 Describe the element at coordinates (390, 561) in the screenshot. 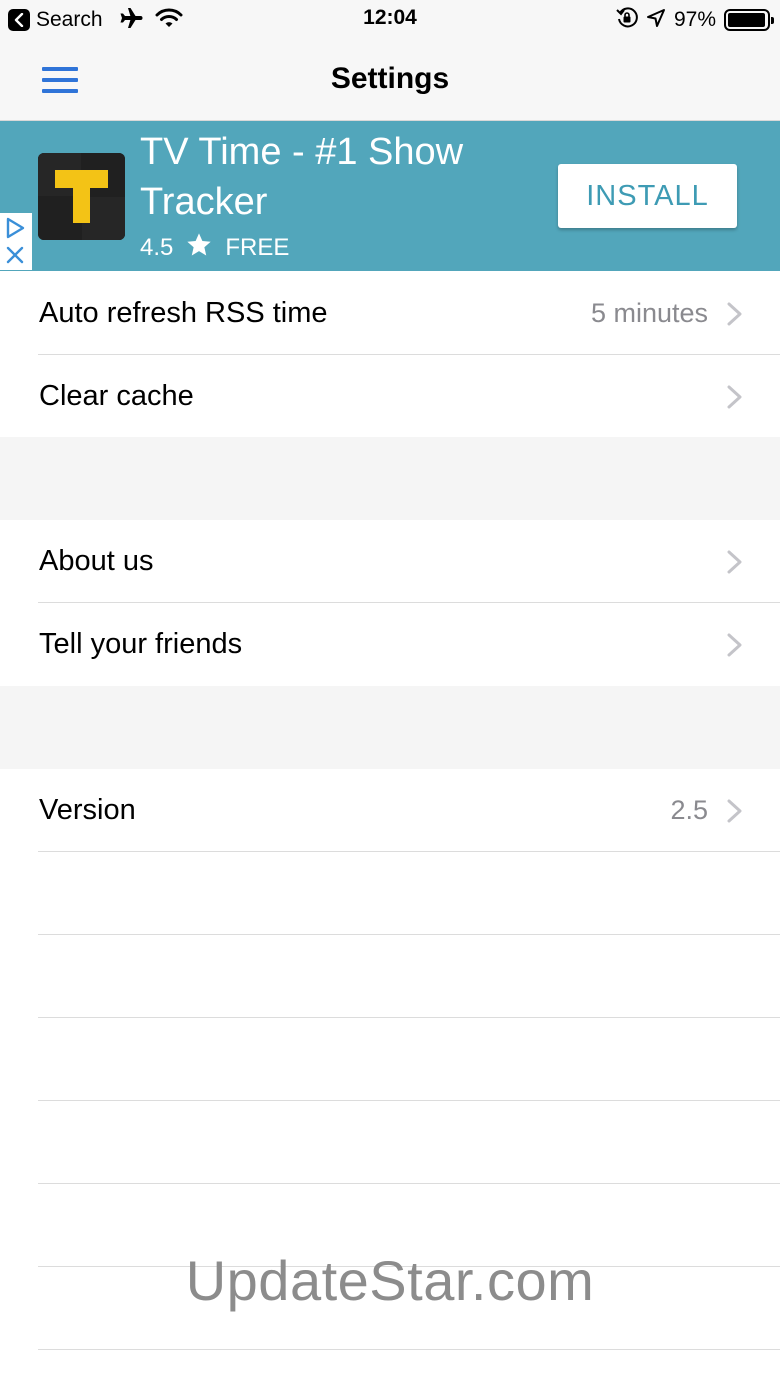

I see `about-us-row: About us` at that location.